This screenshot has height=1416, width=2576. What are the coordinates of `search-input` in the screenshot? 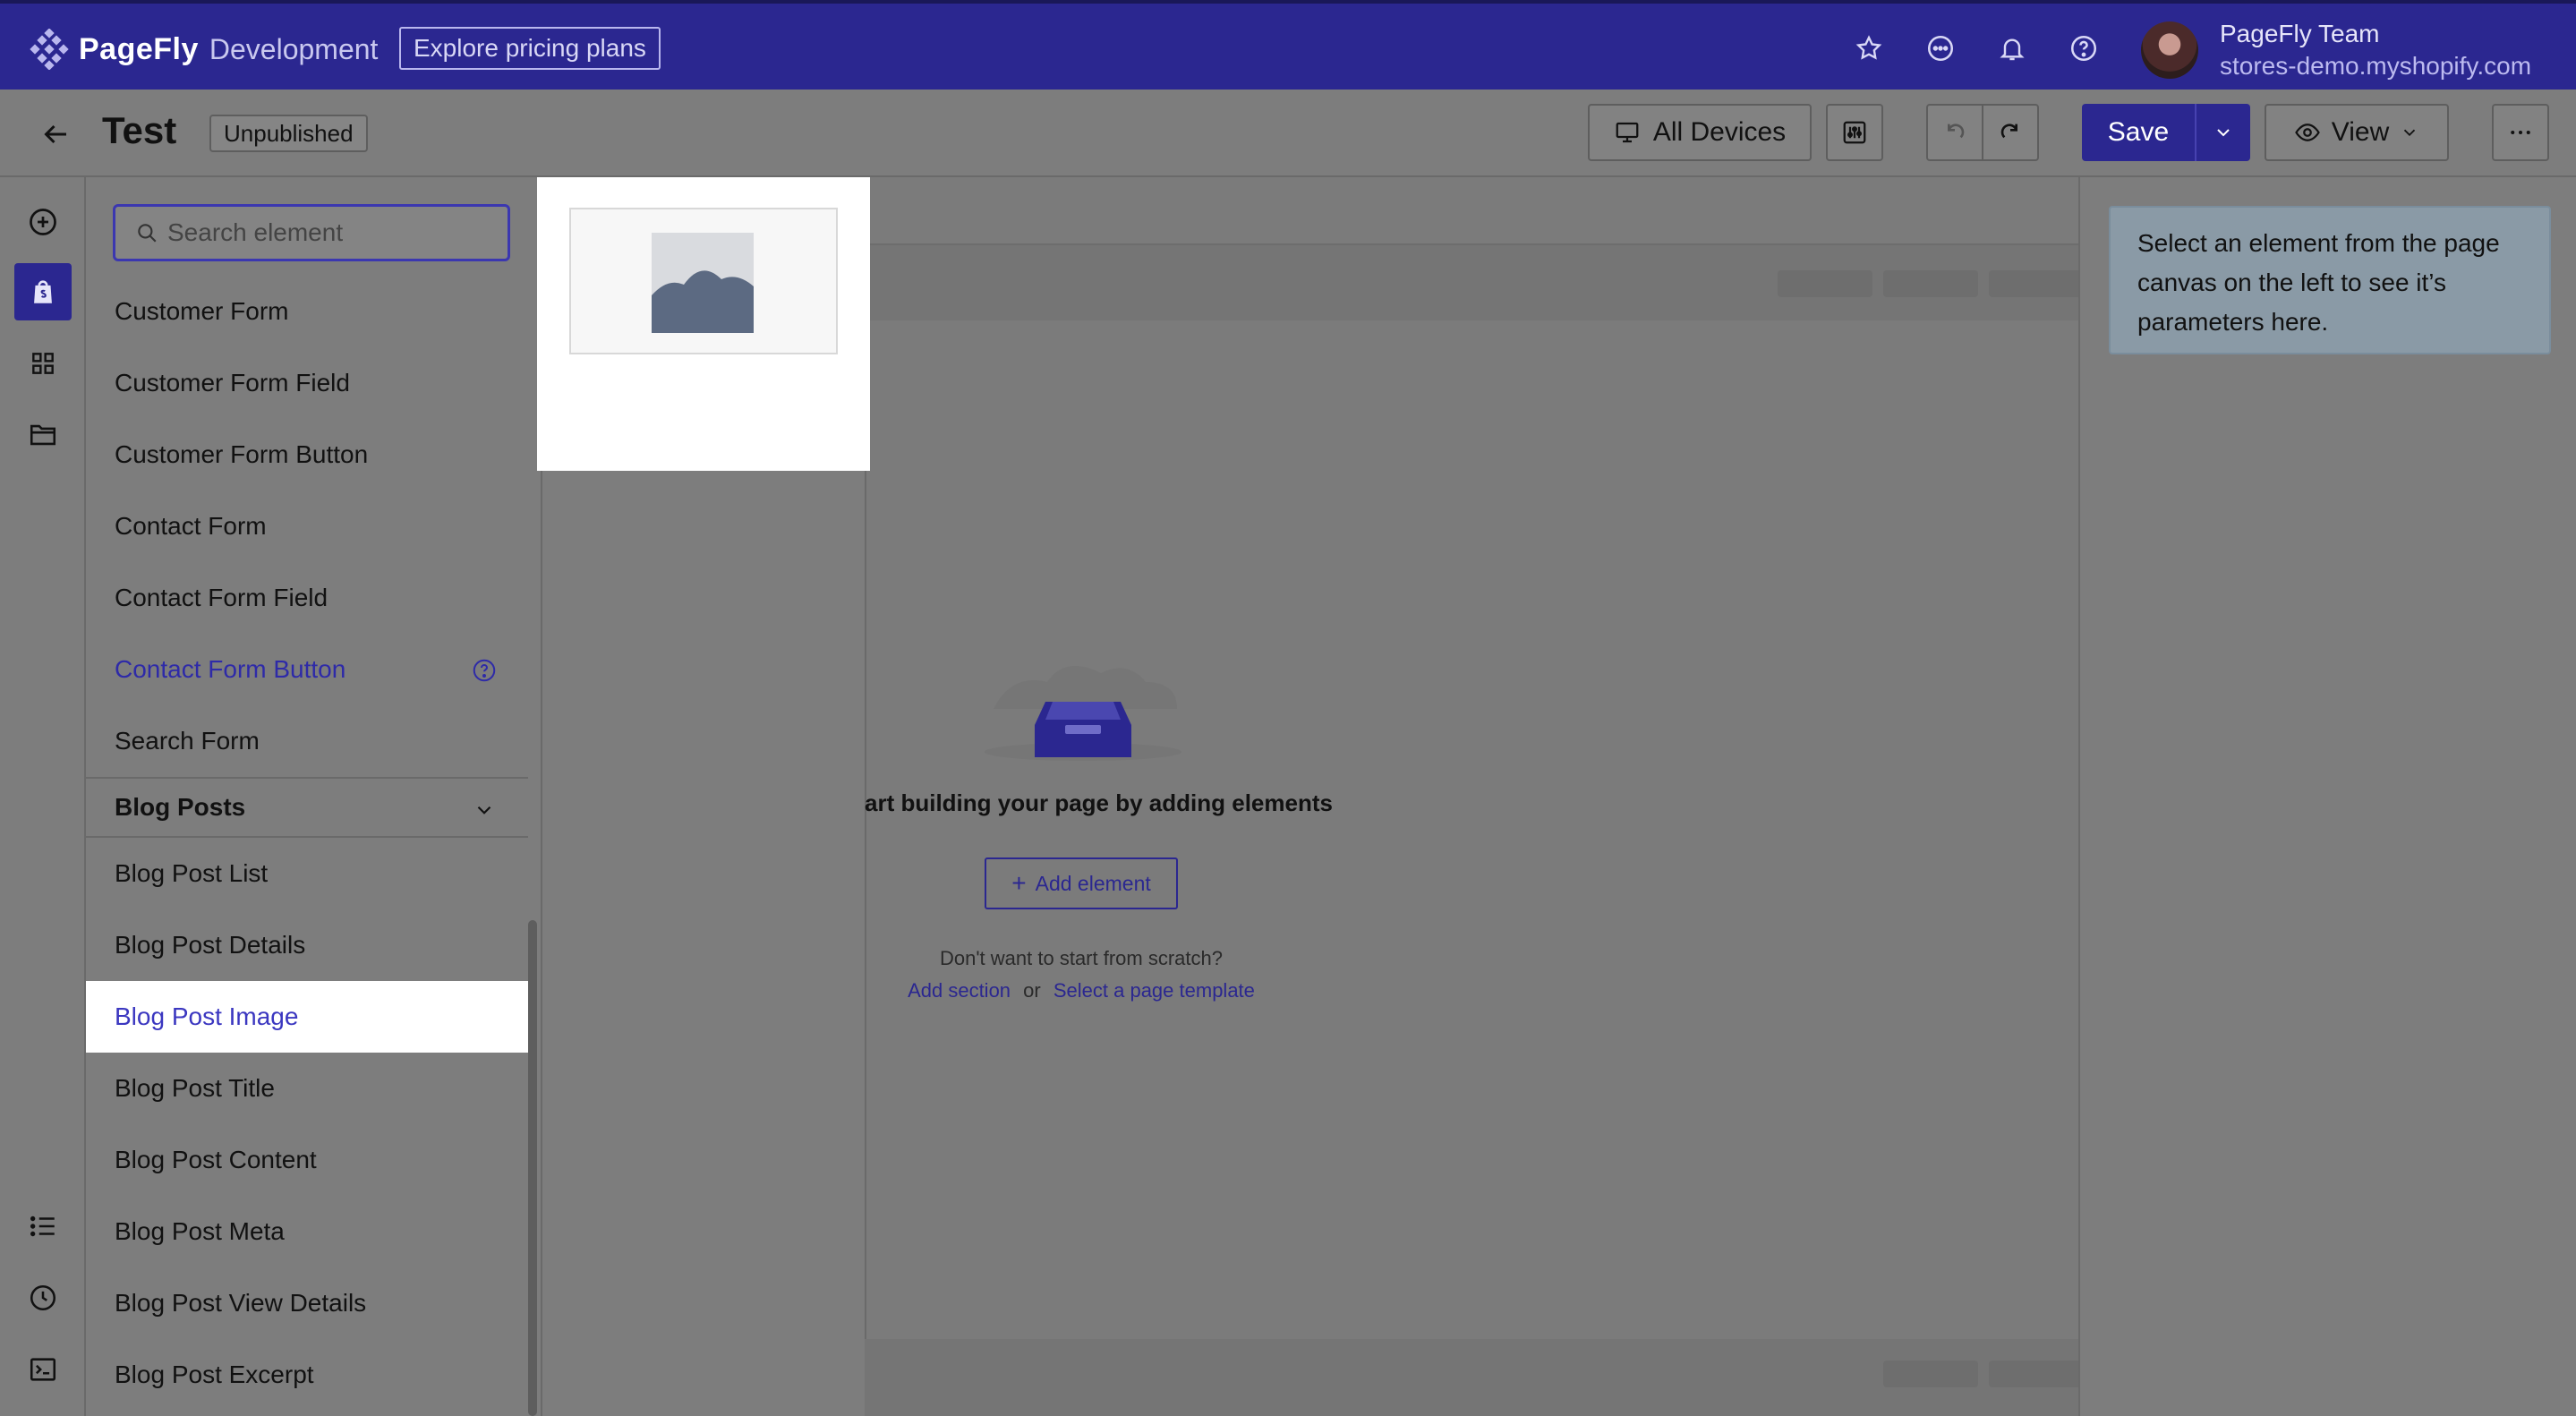 It's located at (328, 232).